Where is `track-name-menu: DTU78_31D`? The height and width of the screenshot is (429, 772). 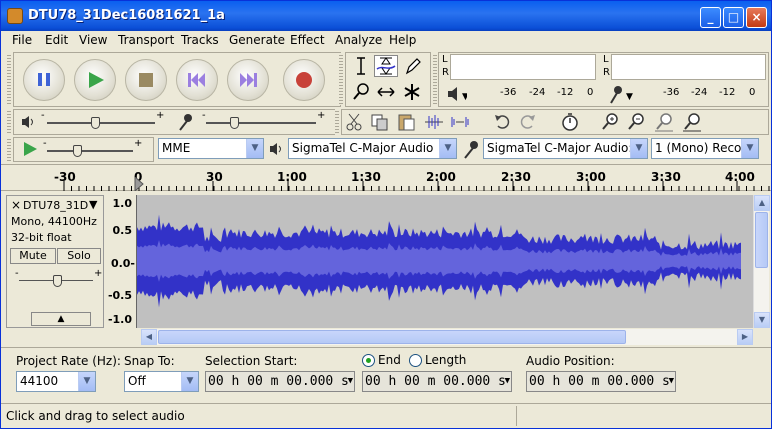 track-name-menu: DTU78_31D is located at coordinates (55, 205).